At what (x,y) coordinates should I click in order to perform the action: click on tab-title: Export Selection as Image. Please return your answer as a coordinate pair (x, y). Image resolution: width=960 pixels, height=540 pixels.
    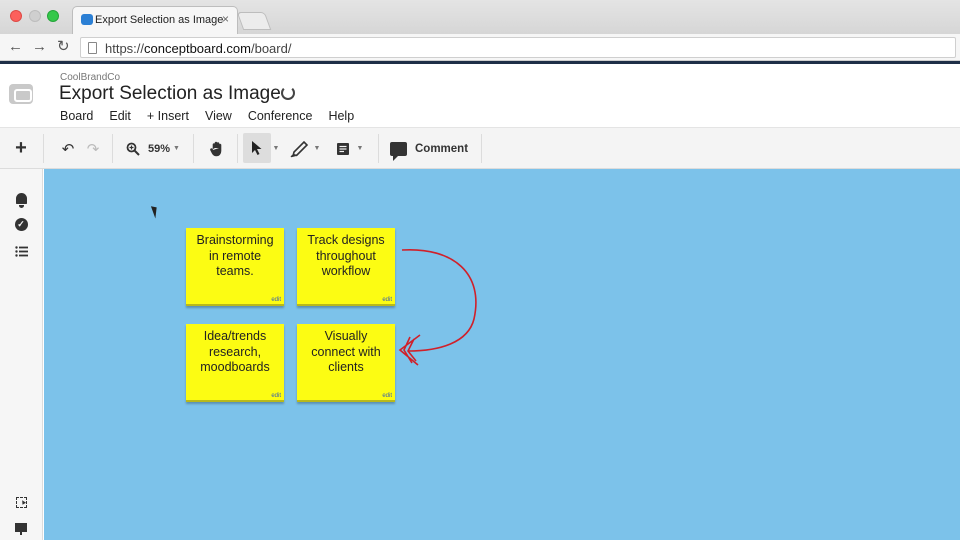
    Looking at the image, I should click on (159, 20).